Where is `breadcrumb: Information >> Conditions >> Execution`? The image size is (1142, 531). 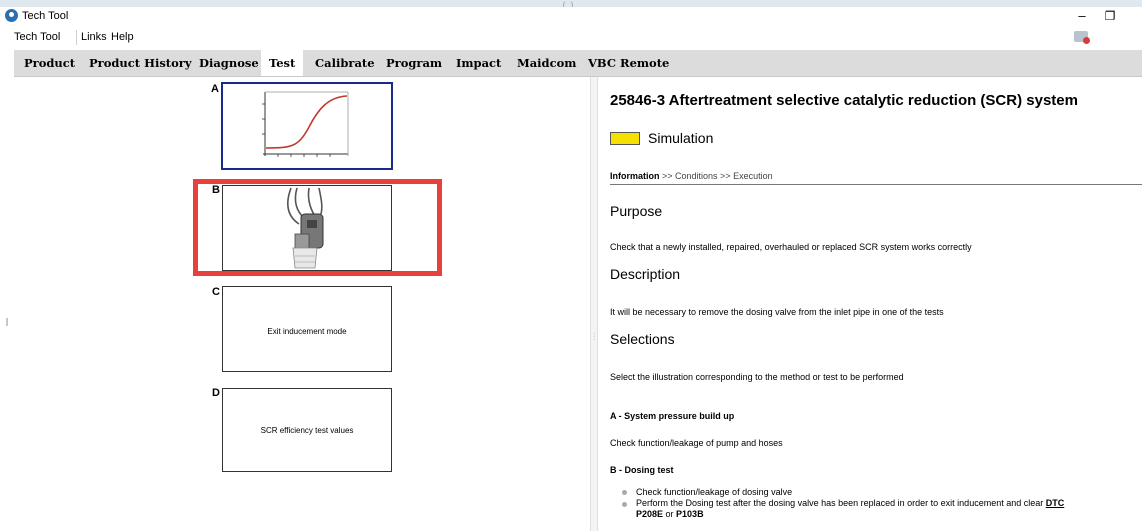 breadcrumb: Information >> Conditions >> Execution is located at coordinates (691, 176).